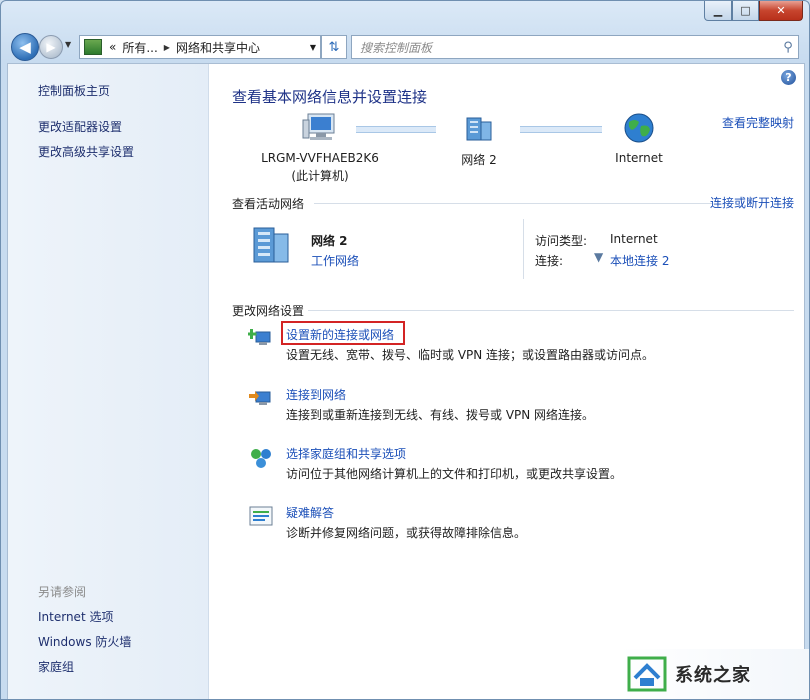 The width and height of the screenshot is (810, 700). What do you see at coordinates (75, 616) in the screenshot?
I see `see-also-internet-options: Internet 选项` at bounding box center [75, 616].